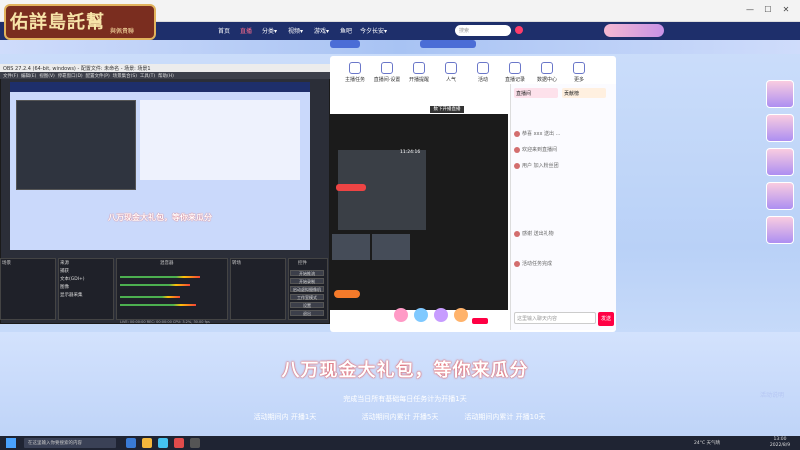 Image resolution: width=800 pixels, height=450 pixels. Describe the element at coordinates (400, 47) in the screenshot. I see `banner-strip` at that location.